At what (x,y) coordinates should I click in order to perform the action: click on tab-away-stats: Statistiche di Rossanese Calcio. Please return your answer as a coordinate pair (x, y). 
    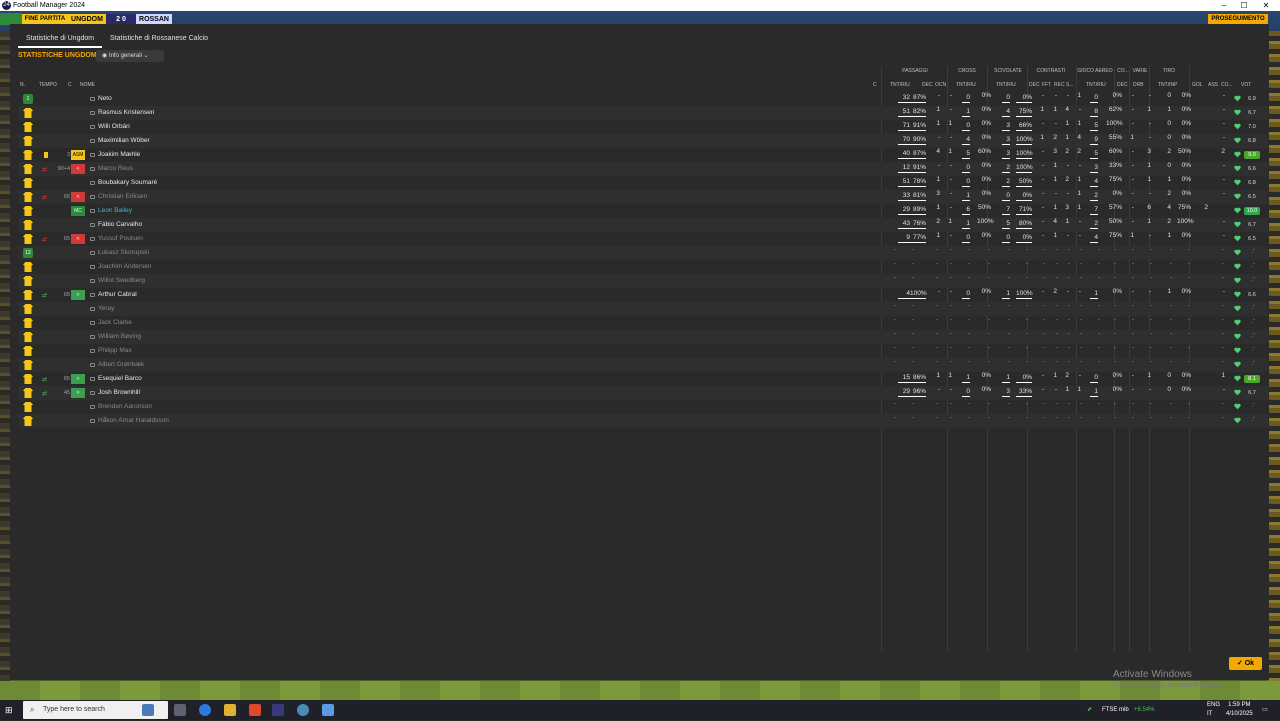
    Looking at the image, I should click on (159, 40).